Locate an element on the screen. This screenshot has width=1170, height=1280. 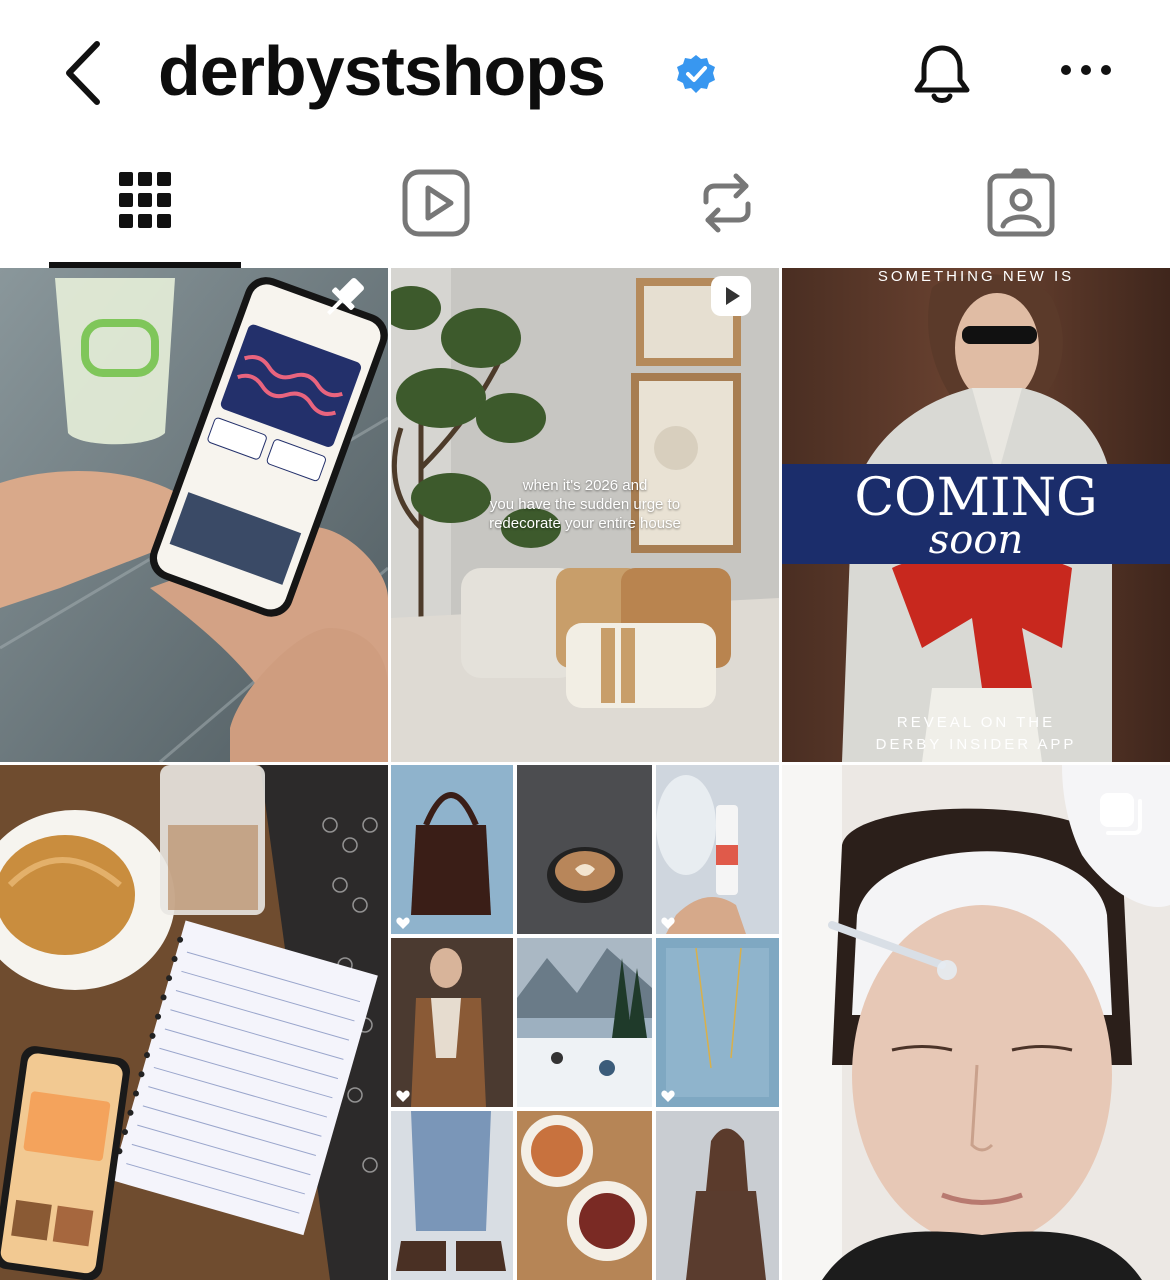
tab-tagged is located at coordinates (1021, 209).